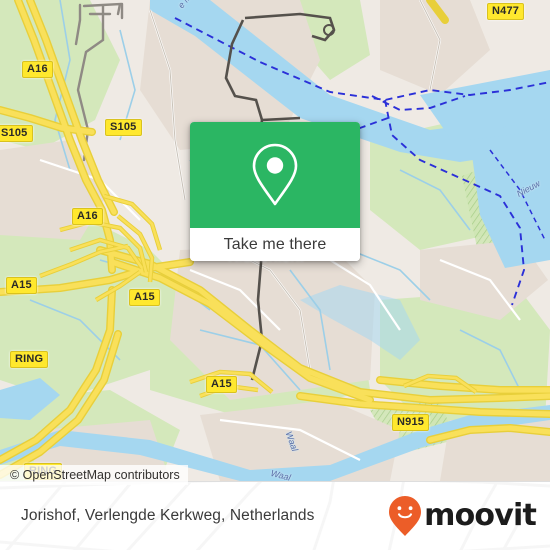 The height and width of the screenshot is (550, 550). What do you see at coordinates (168, 515) in the screenshot?
I see `place-address-label: Jorishof, Verlengde Kerkweg, Netherlands` at bounding box center [168, 515].